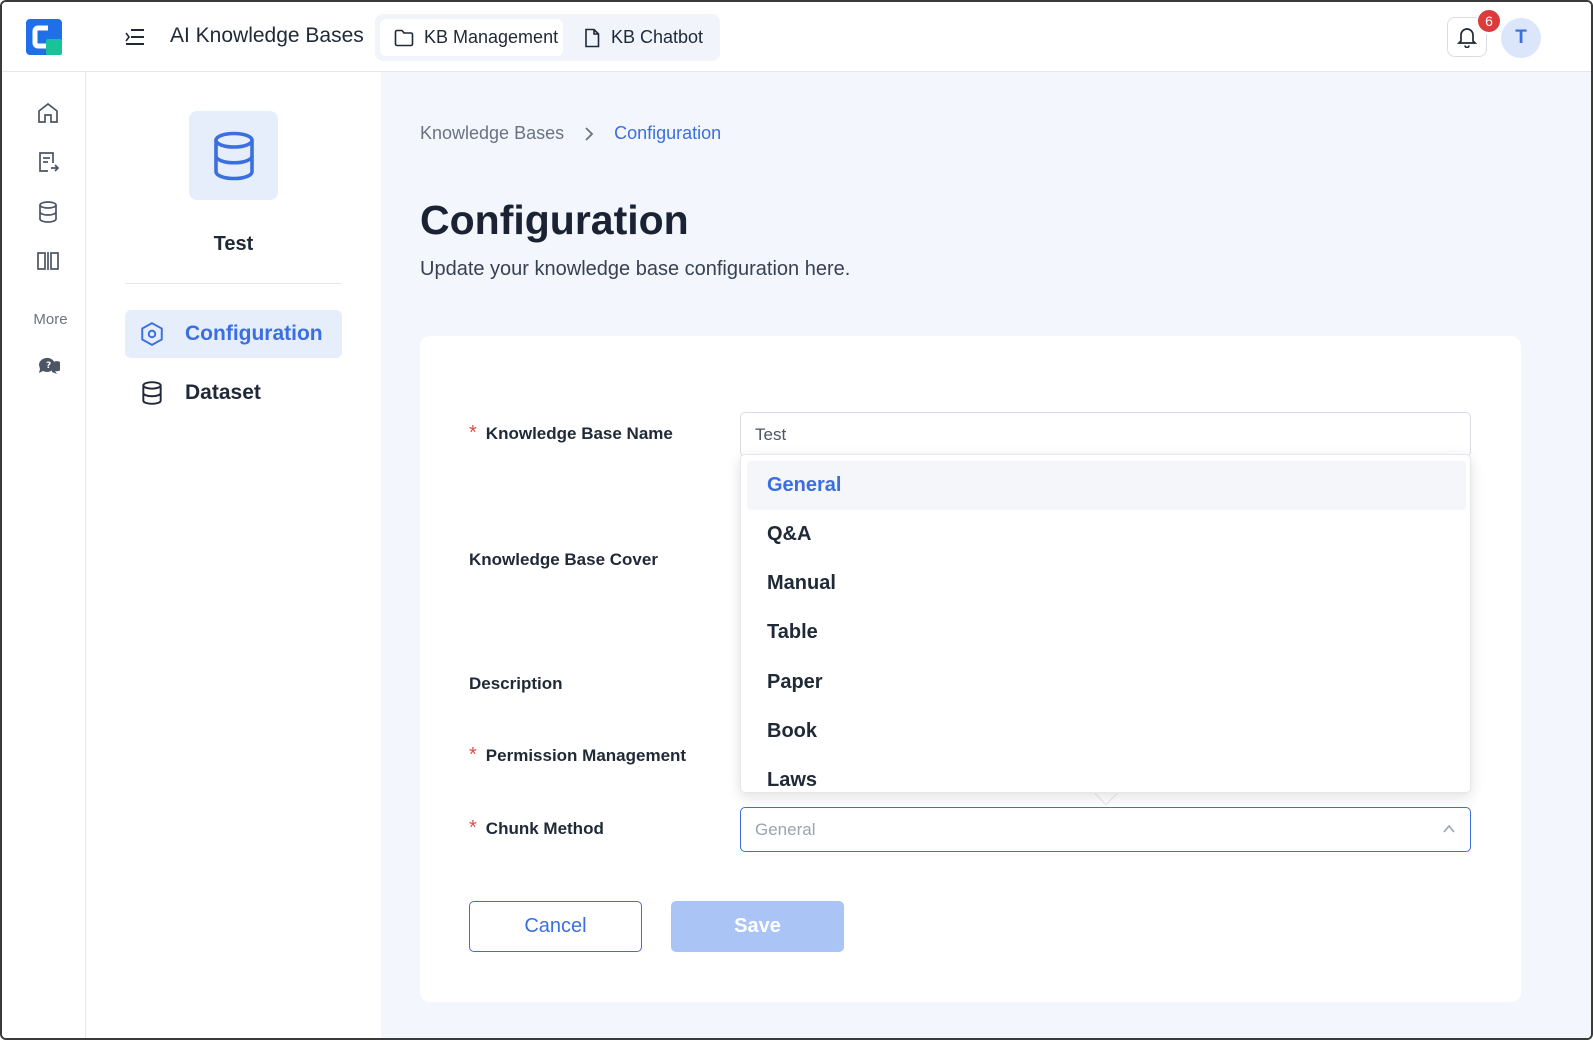 Image resolution: width=1593 pixels, height=1040 pixels. What do you see at coordinates (1106, 632) in the screenshot?
I see `dropdown-option: Table` at bounding box center [1106, 632].